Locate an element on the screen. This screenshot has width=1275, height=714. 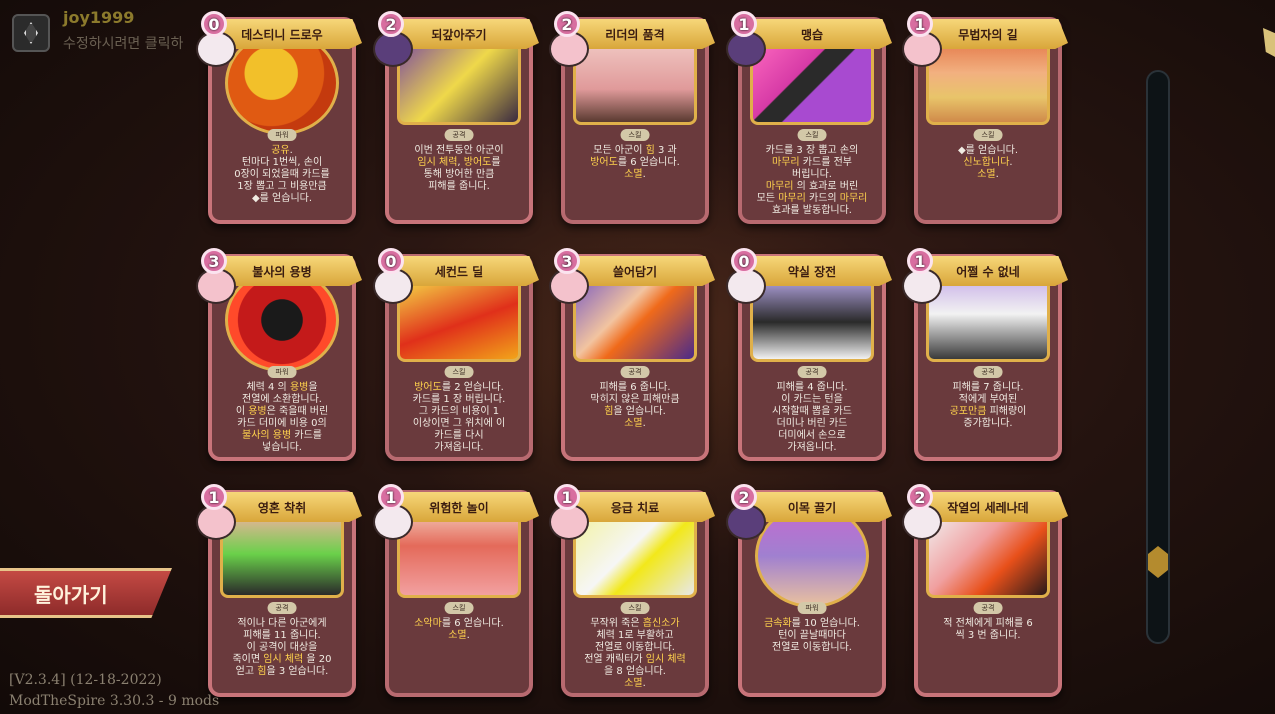
gem-icon is located at coordinates (31, 33).